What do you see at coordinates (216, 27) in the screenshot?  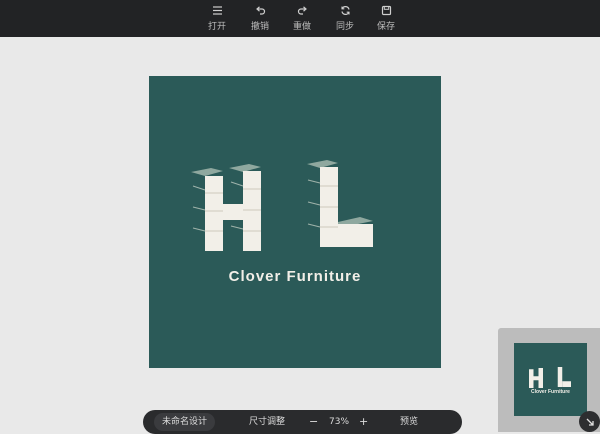 I see `open-label: 打开` at bounding box center [216, 27].